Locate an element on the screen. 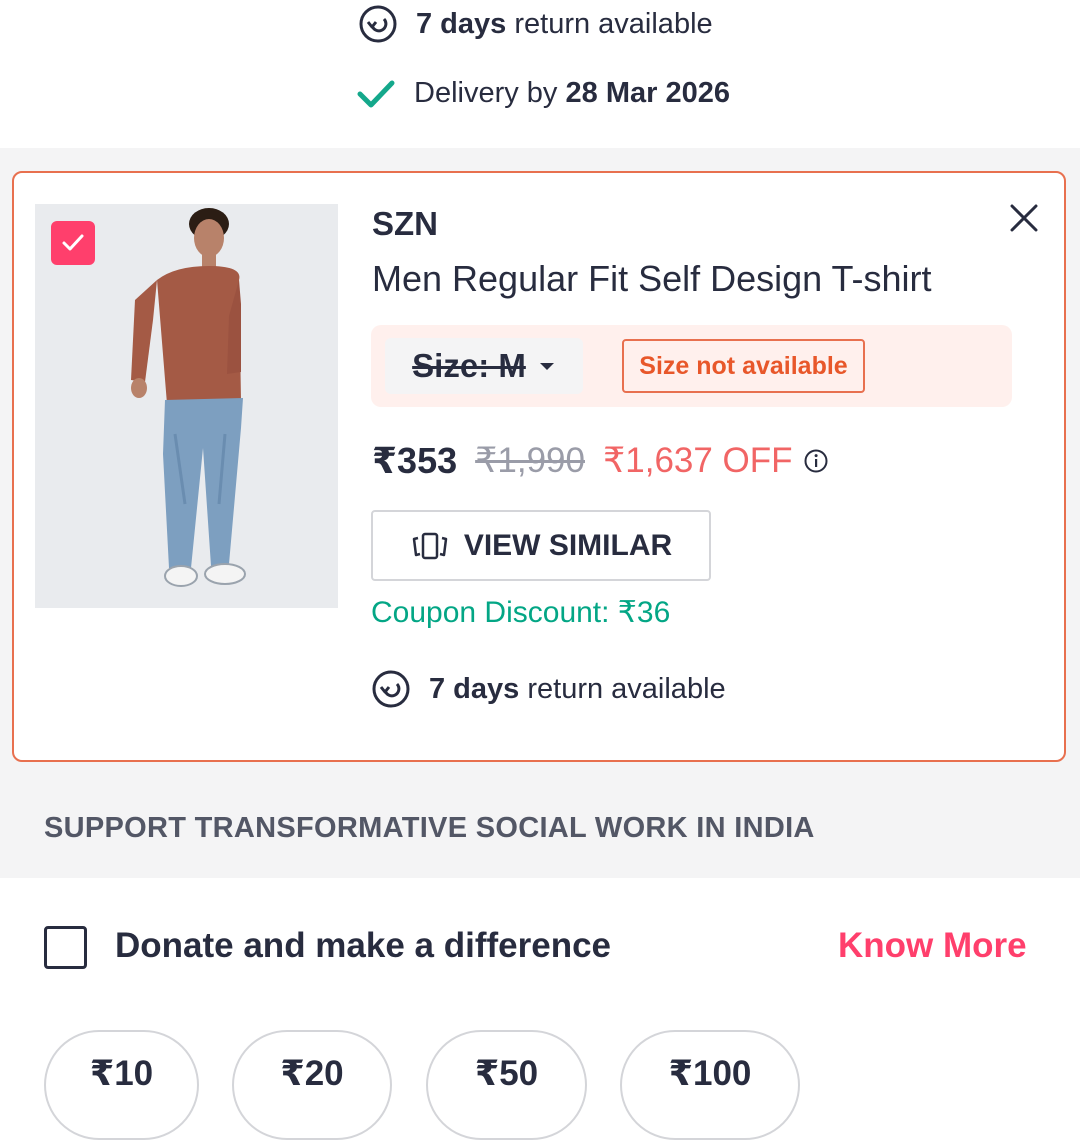 The width and height of the screenshot is (1080, 1140). view-similar-button: VIEW SIMILAR is located at coordinates (541, 545).